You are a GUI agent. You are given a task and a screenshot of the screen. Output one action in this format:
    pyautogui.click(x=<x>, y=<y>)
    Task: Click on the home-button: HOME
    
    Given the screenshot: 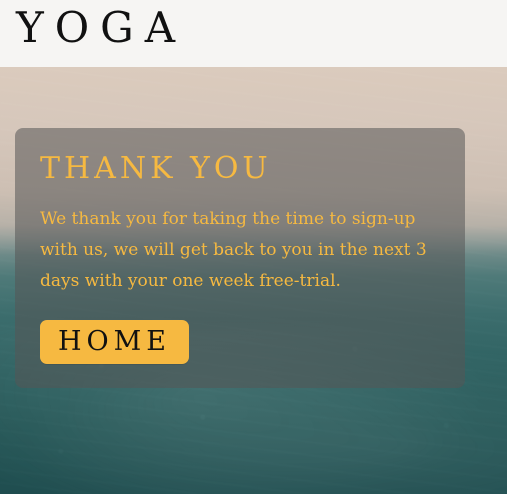 What is the action you would take?
    pyautogui.click(x=114, y=342)
    